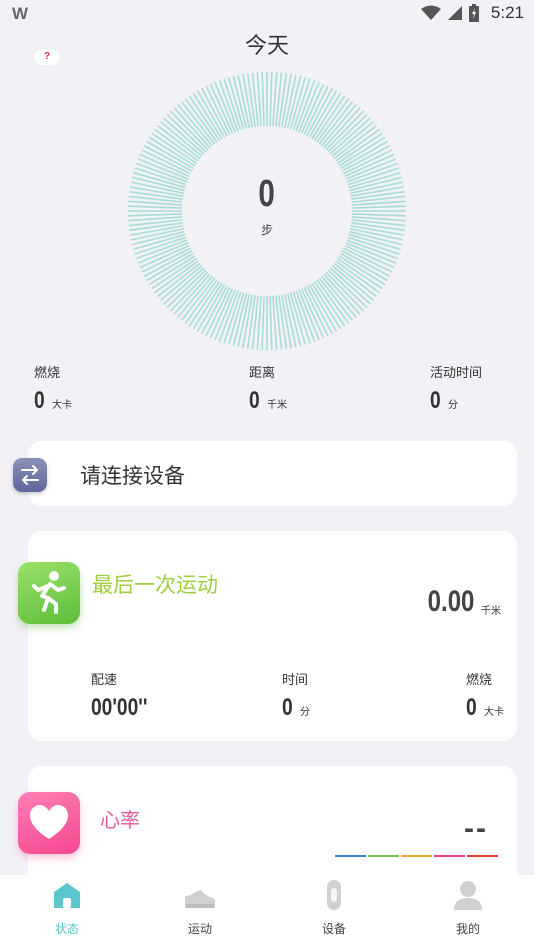  I want to click on battery-icon, so click(473, 13).